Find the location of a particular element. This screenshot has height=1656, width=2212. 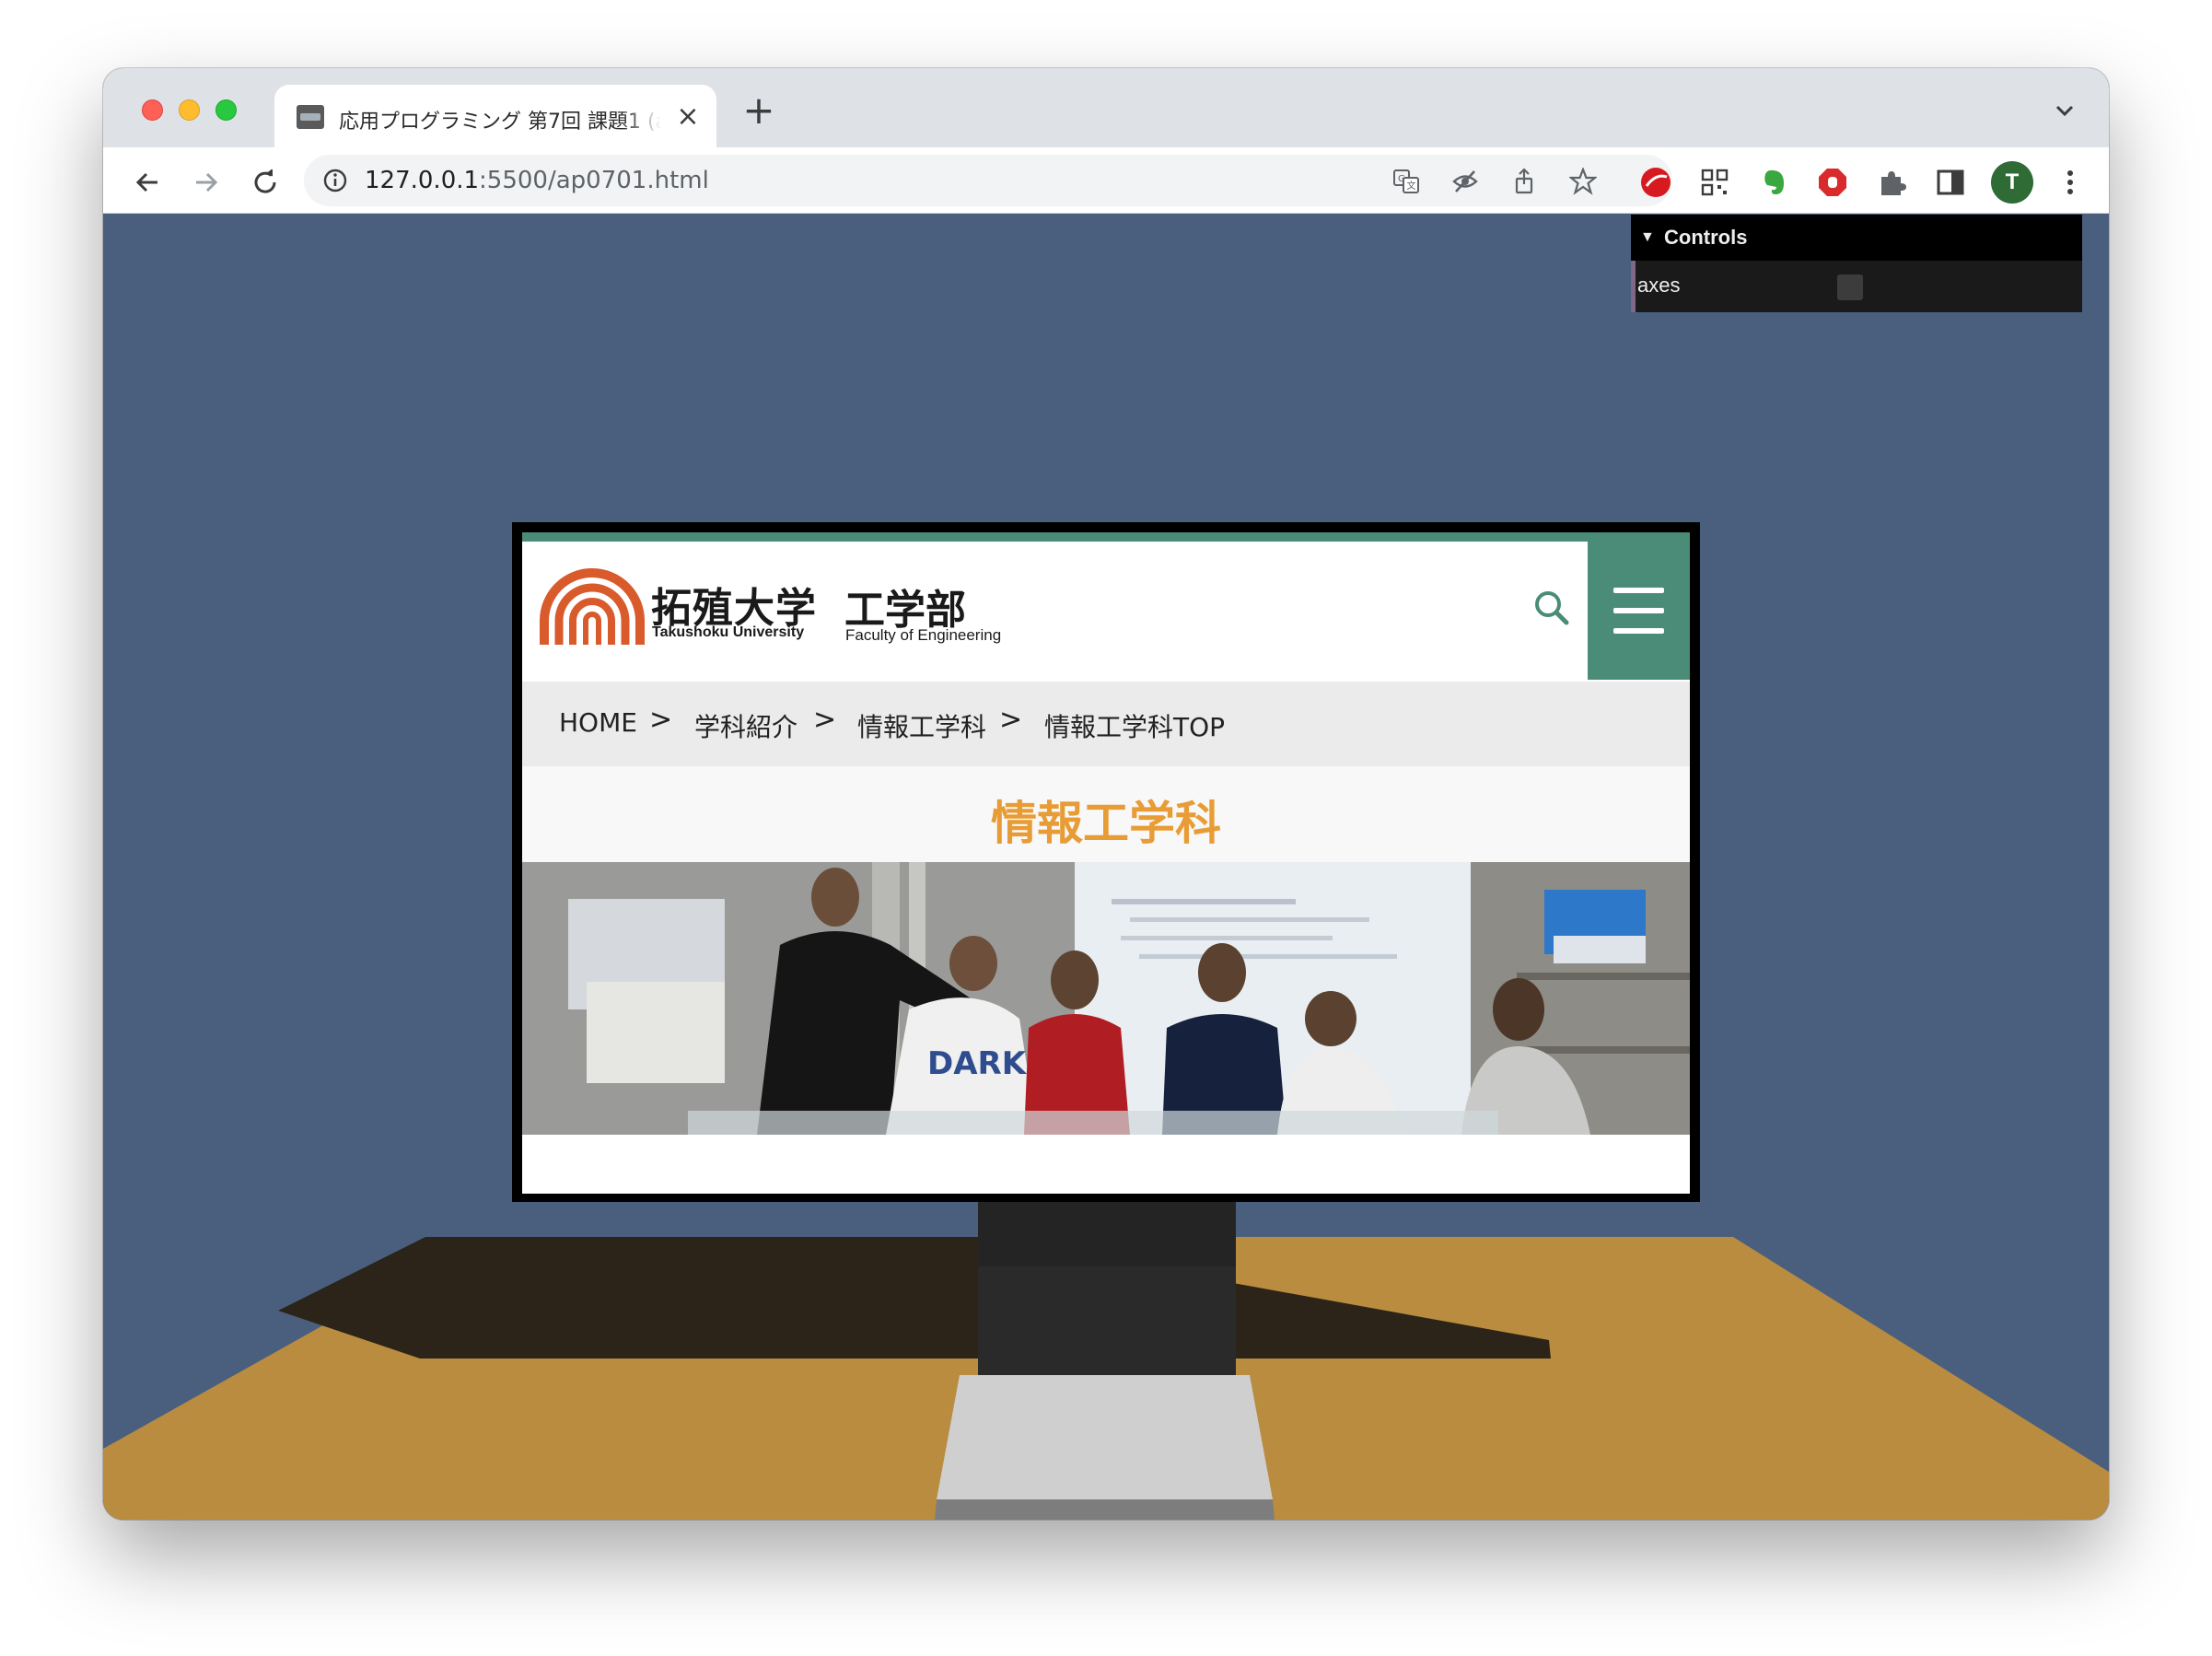

url-text: 127.0.0.1:5500/ap0701.html is located at coordinates (537, 180).